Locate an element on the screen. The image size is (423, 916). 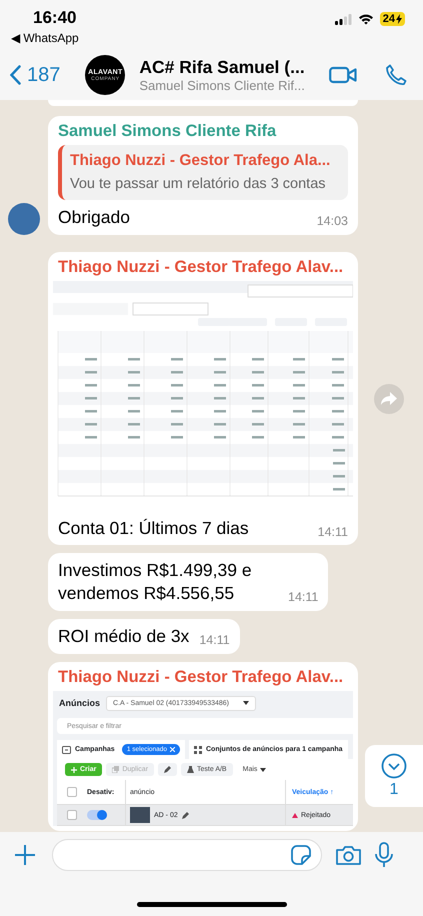
unread-count: 1 is located at coordinates (394, 790).